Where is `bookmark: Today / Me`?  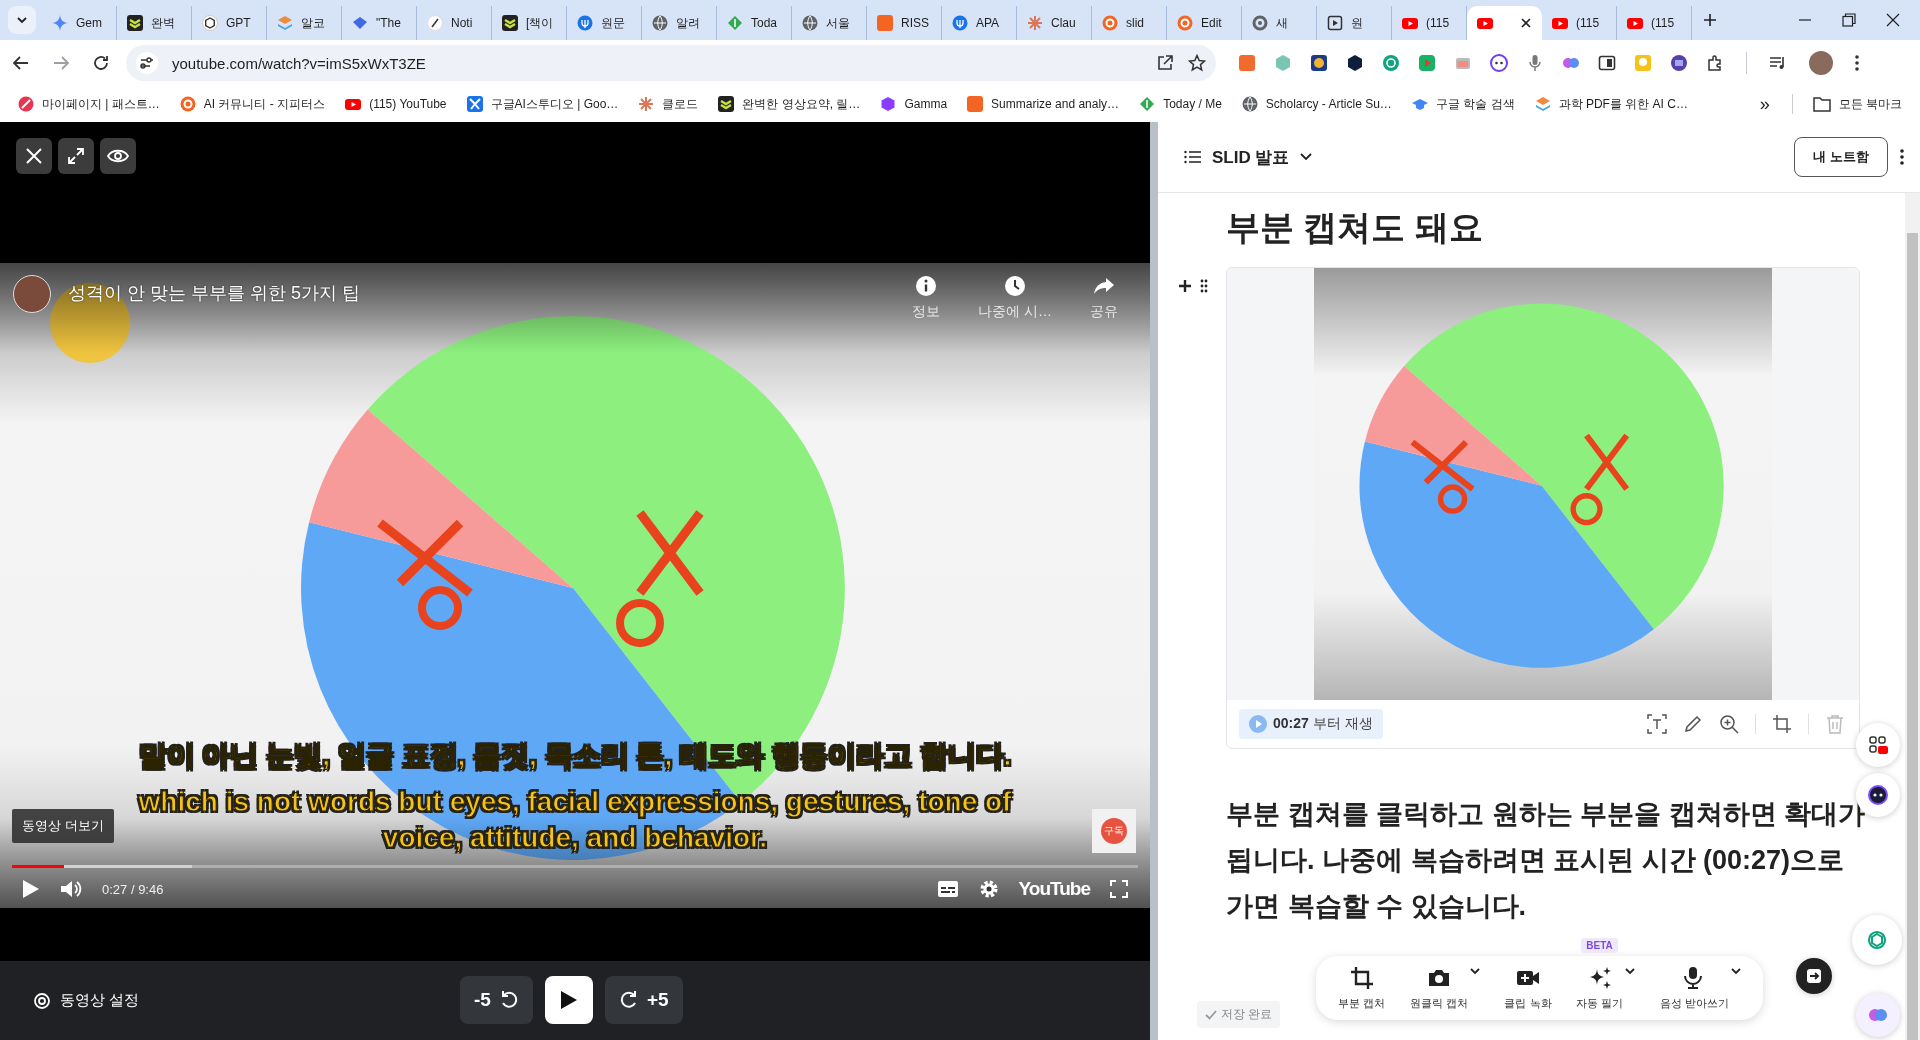 bookmark: Today / Me is located at coordinates (1180, 104).